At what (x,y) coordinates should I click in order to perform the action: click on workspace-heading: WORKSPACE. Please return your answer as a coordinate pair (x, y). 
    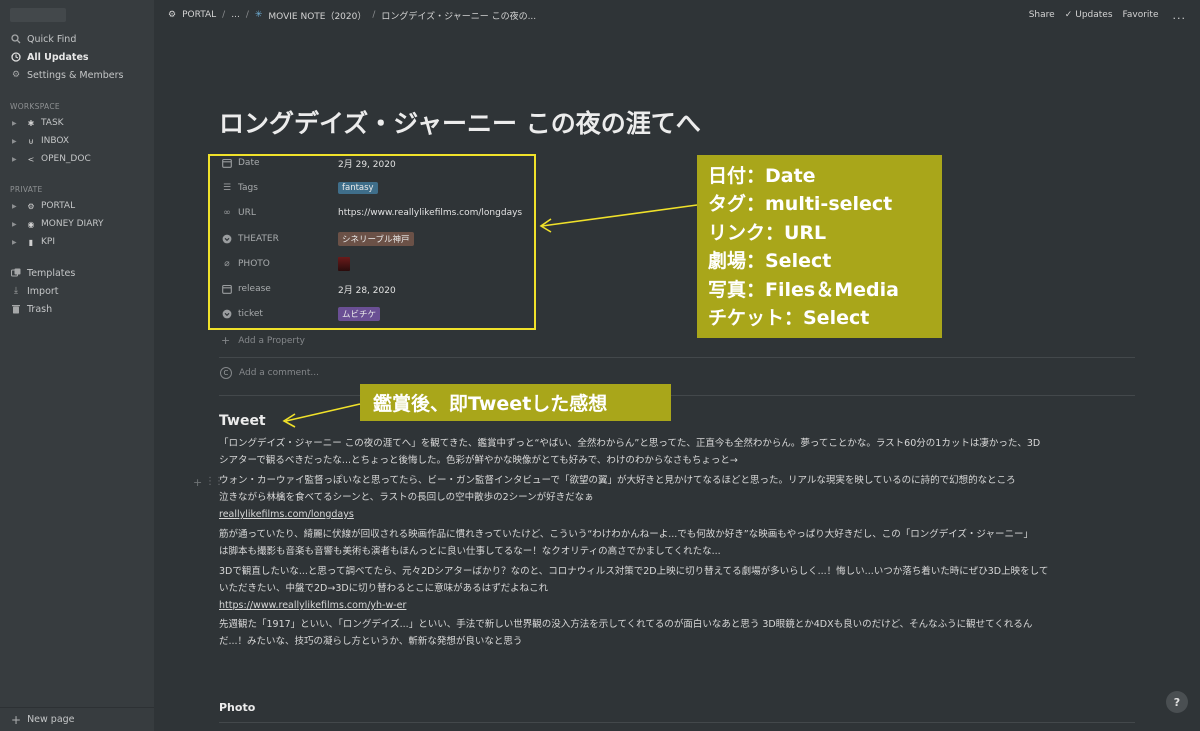
    Looking at the image, I should click on (35, 106).